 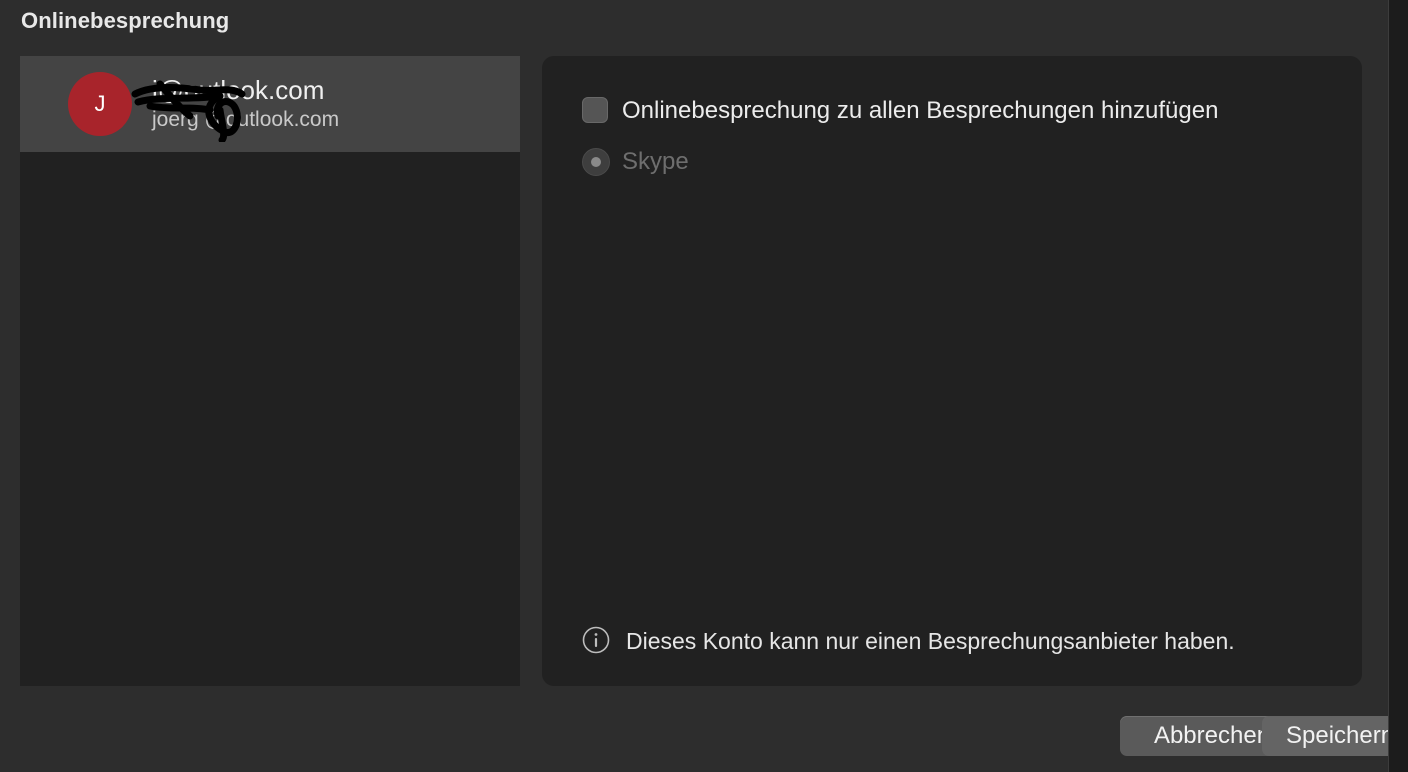 What do you see at coordinates (655, 161) in the screenshot?
I see `skype-radio-label: Skype` at bounding box center [655, 161].